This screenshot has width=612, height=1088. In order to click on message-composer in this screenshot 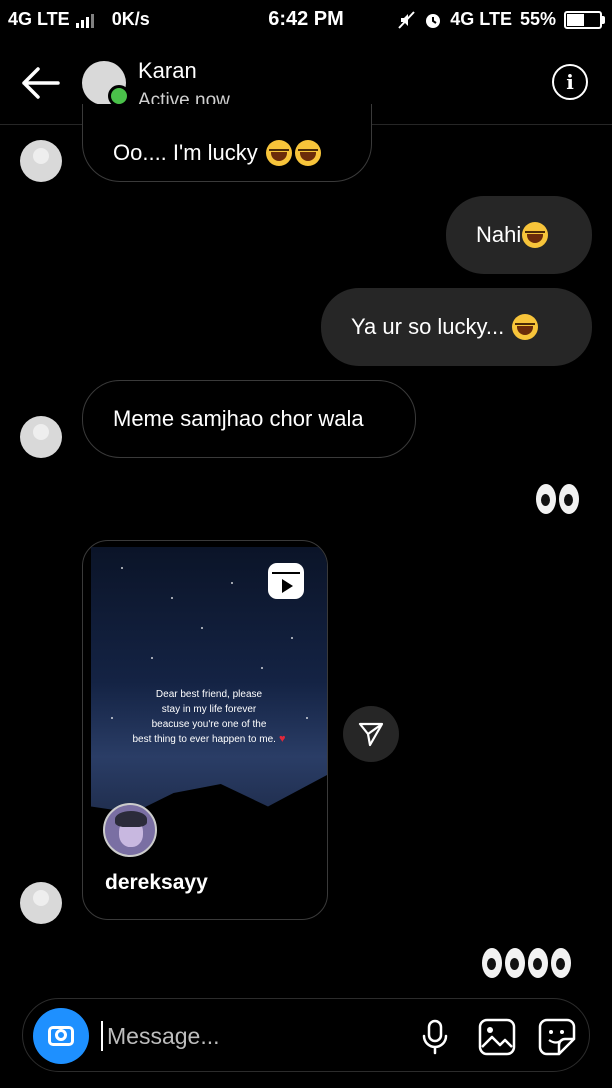, I will do `click(306, 1035)`.